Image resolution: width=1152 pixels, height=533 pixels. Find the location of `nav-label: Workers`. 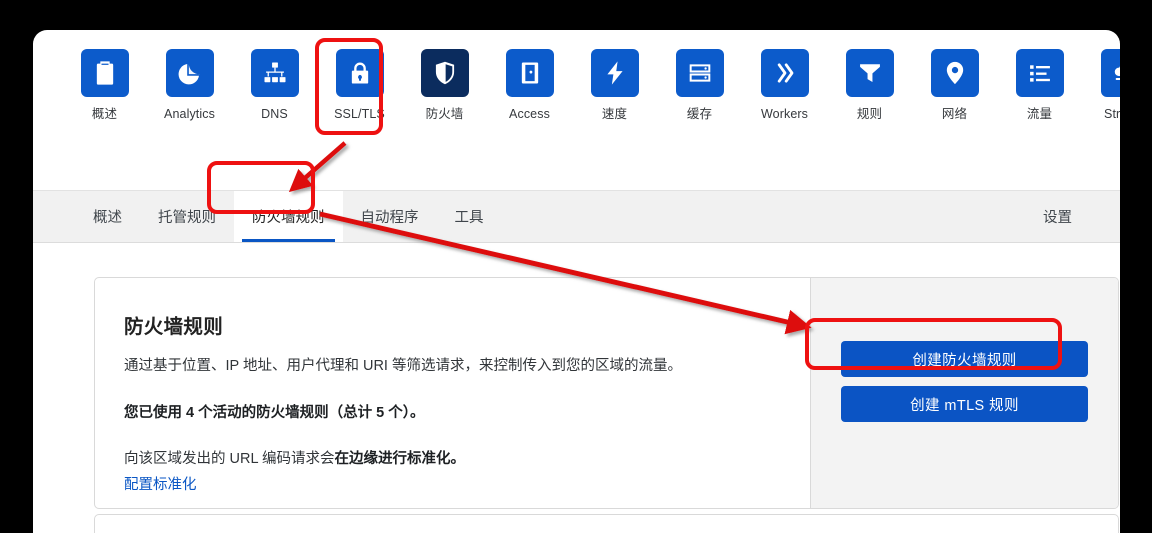

nav-label: Workers is located at coordinates (784, 114).